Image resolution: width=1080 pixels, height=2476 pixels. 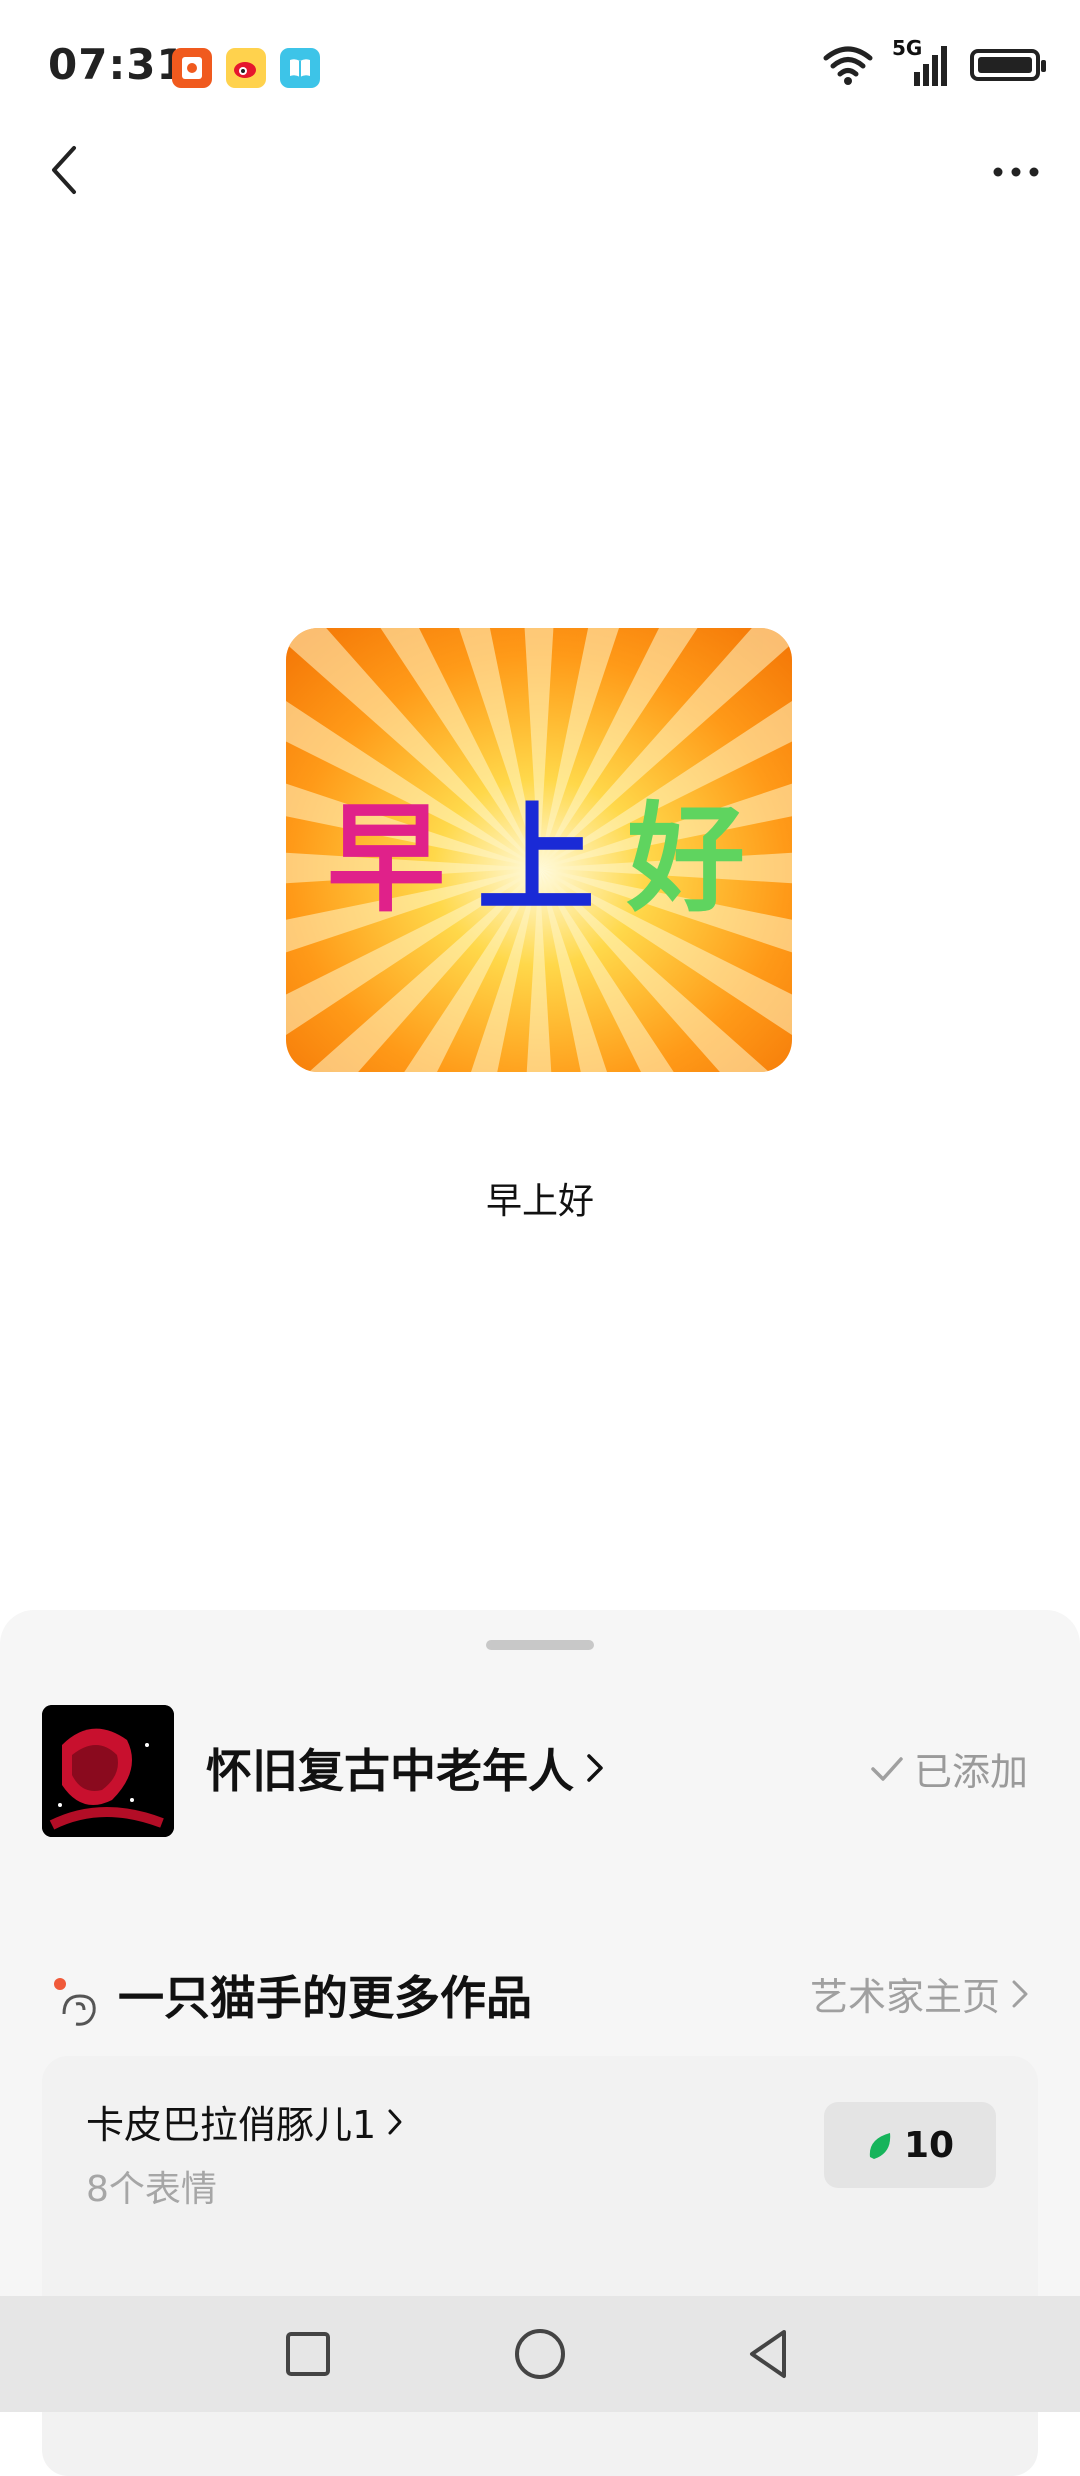 I want to click on price-button: 10, so click(x=910, y=2145).